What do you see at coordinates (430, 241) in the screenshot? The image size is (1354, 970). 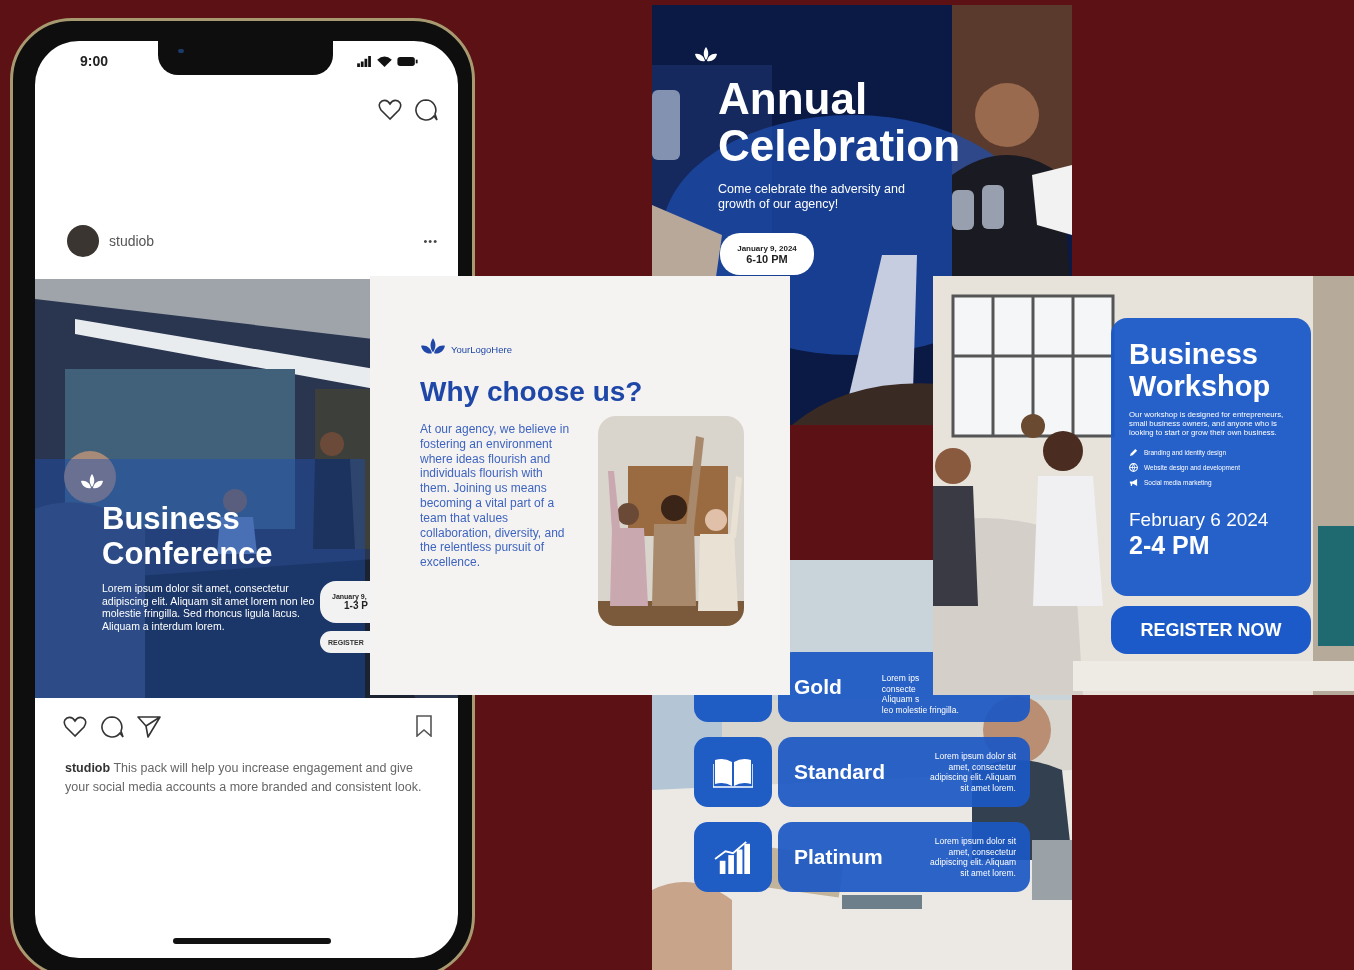 I see `more-menu: •••` at bounding box center [430, 241].